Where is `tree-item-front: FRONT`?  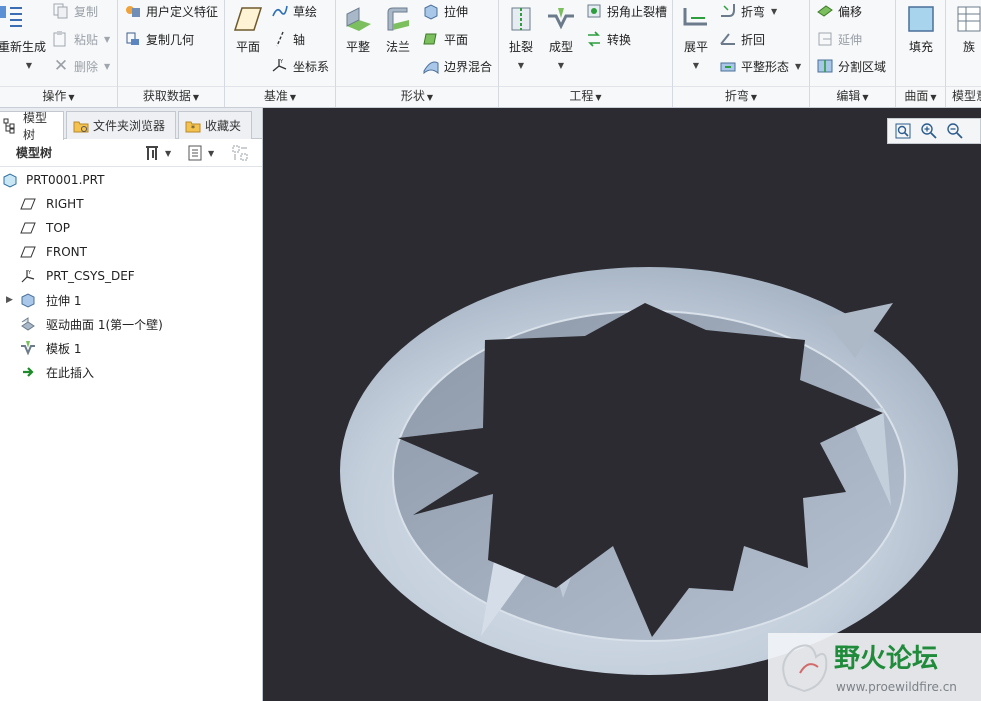
tree-item-front: FRONT is located at coordinates (131, 252).